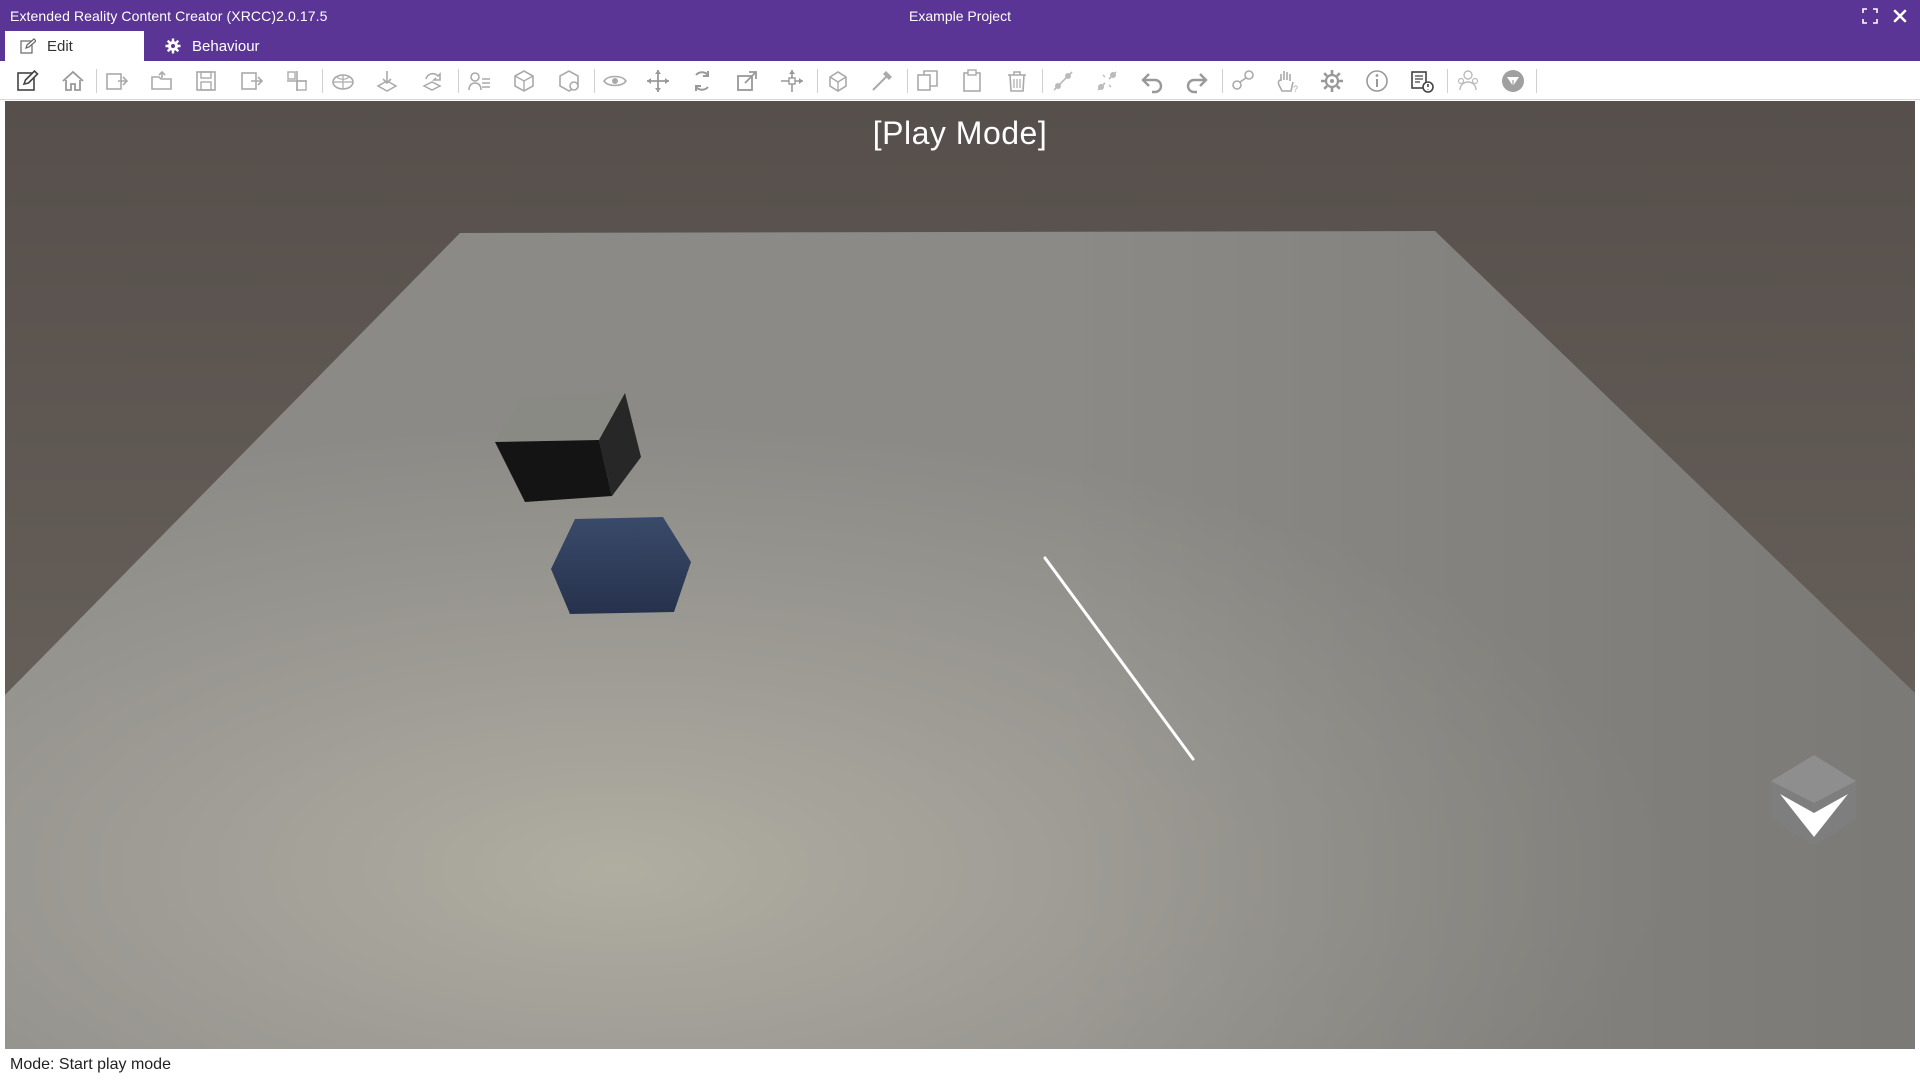  I want to click on layers-icon, so click(479, 81).